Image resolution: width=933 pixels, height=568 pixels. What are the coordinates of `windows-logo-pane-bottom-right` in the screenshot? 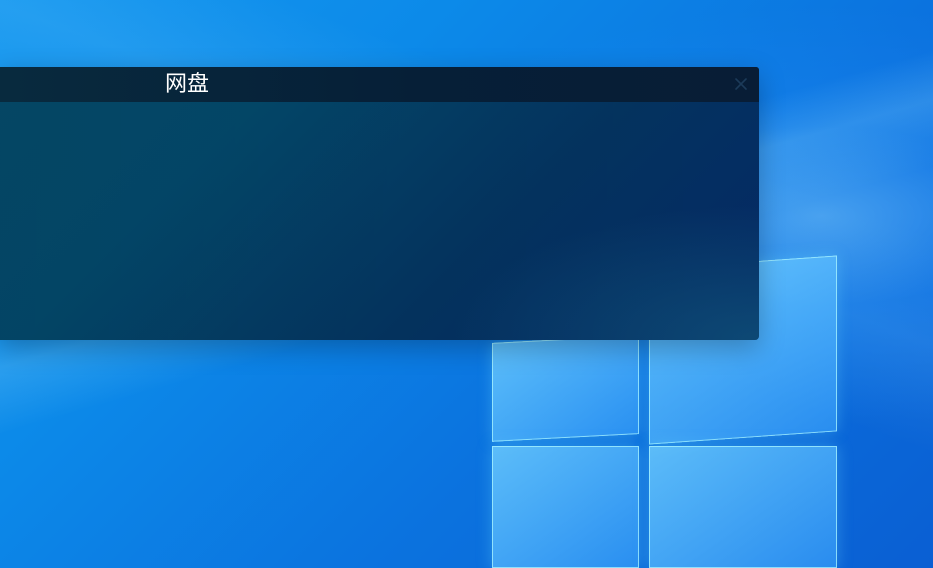 It's located at (743, 507).